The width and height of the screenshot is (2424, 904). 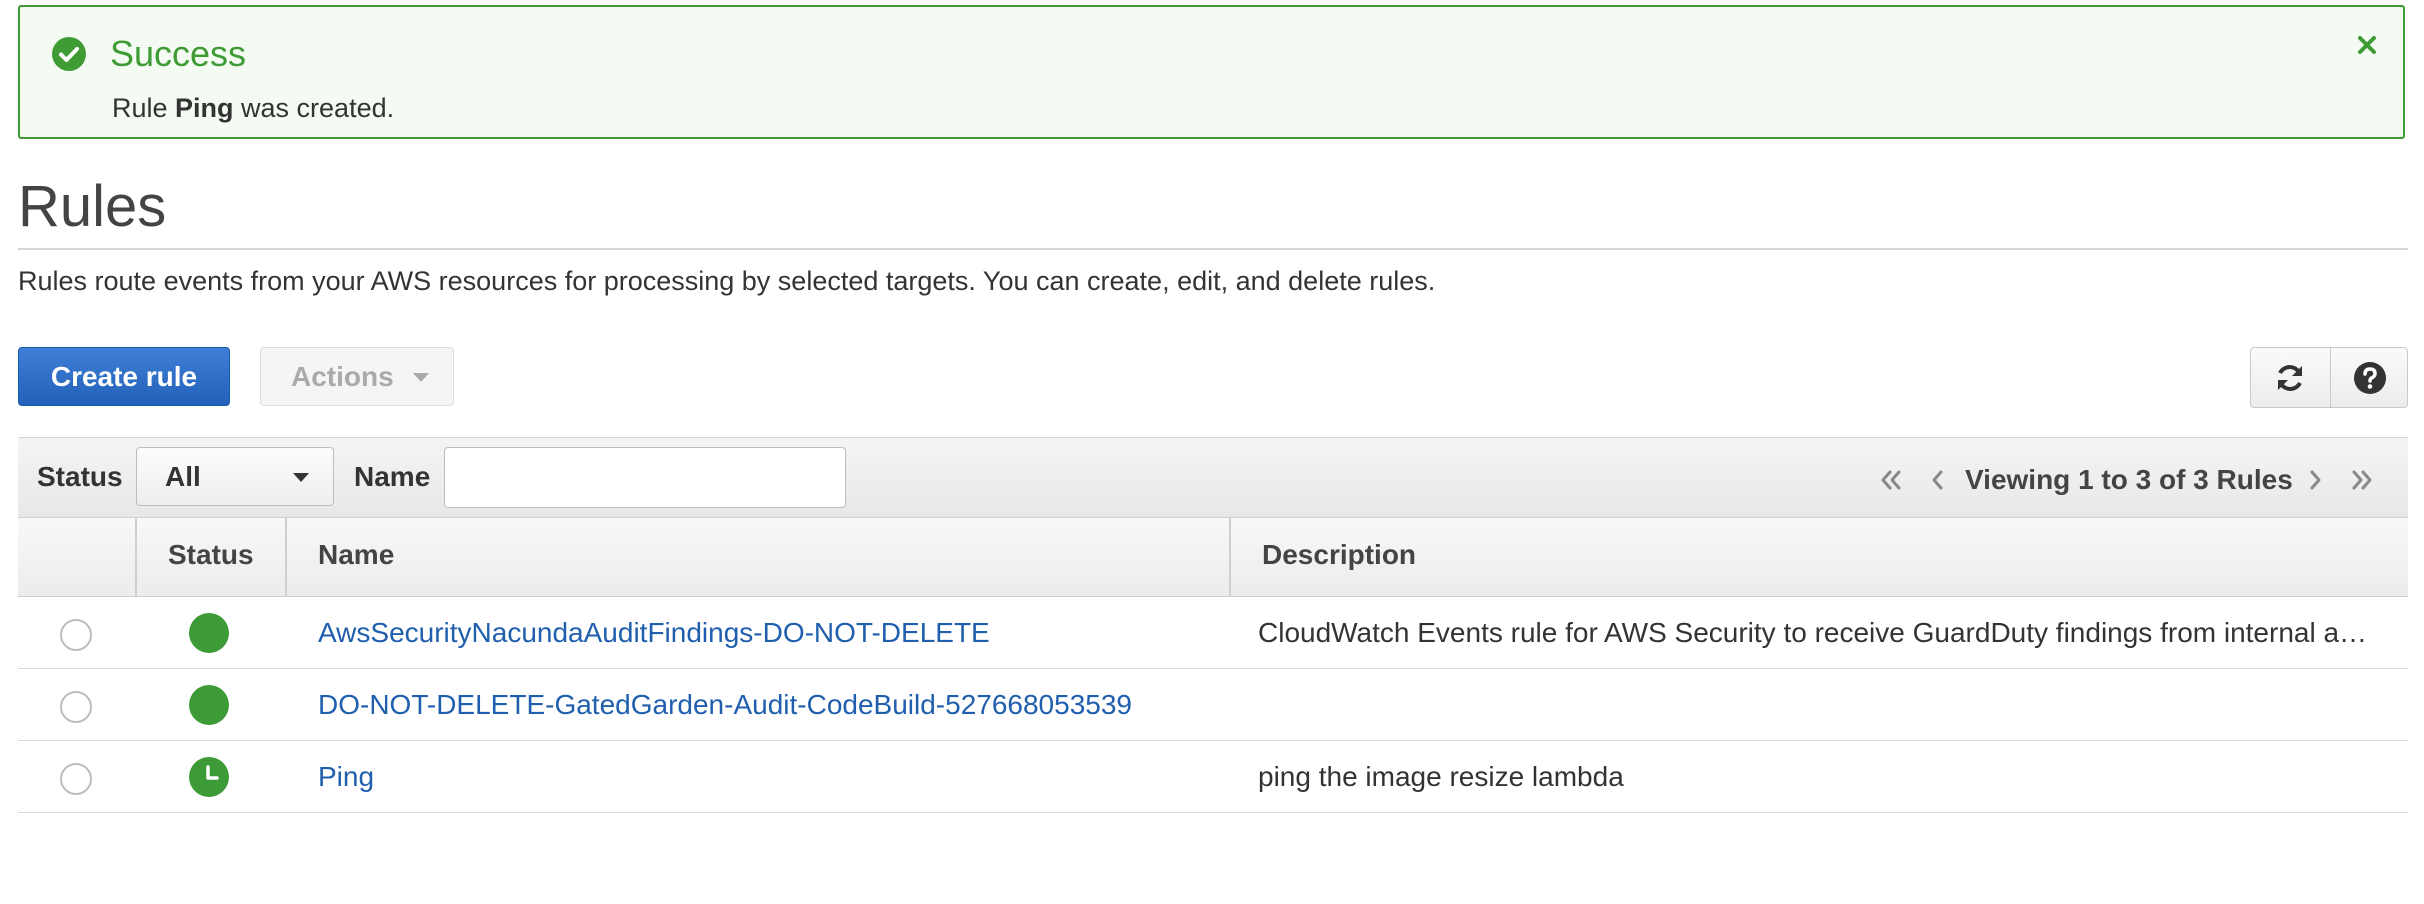 What do you see at coordinates (314, 108) in the screenshot?
I see `banner-message-suffix: was created.` at bounding box center [314, 108].